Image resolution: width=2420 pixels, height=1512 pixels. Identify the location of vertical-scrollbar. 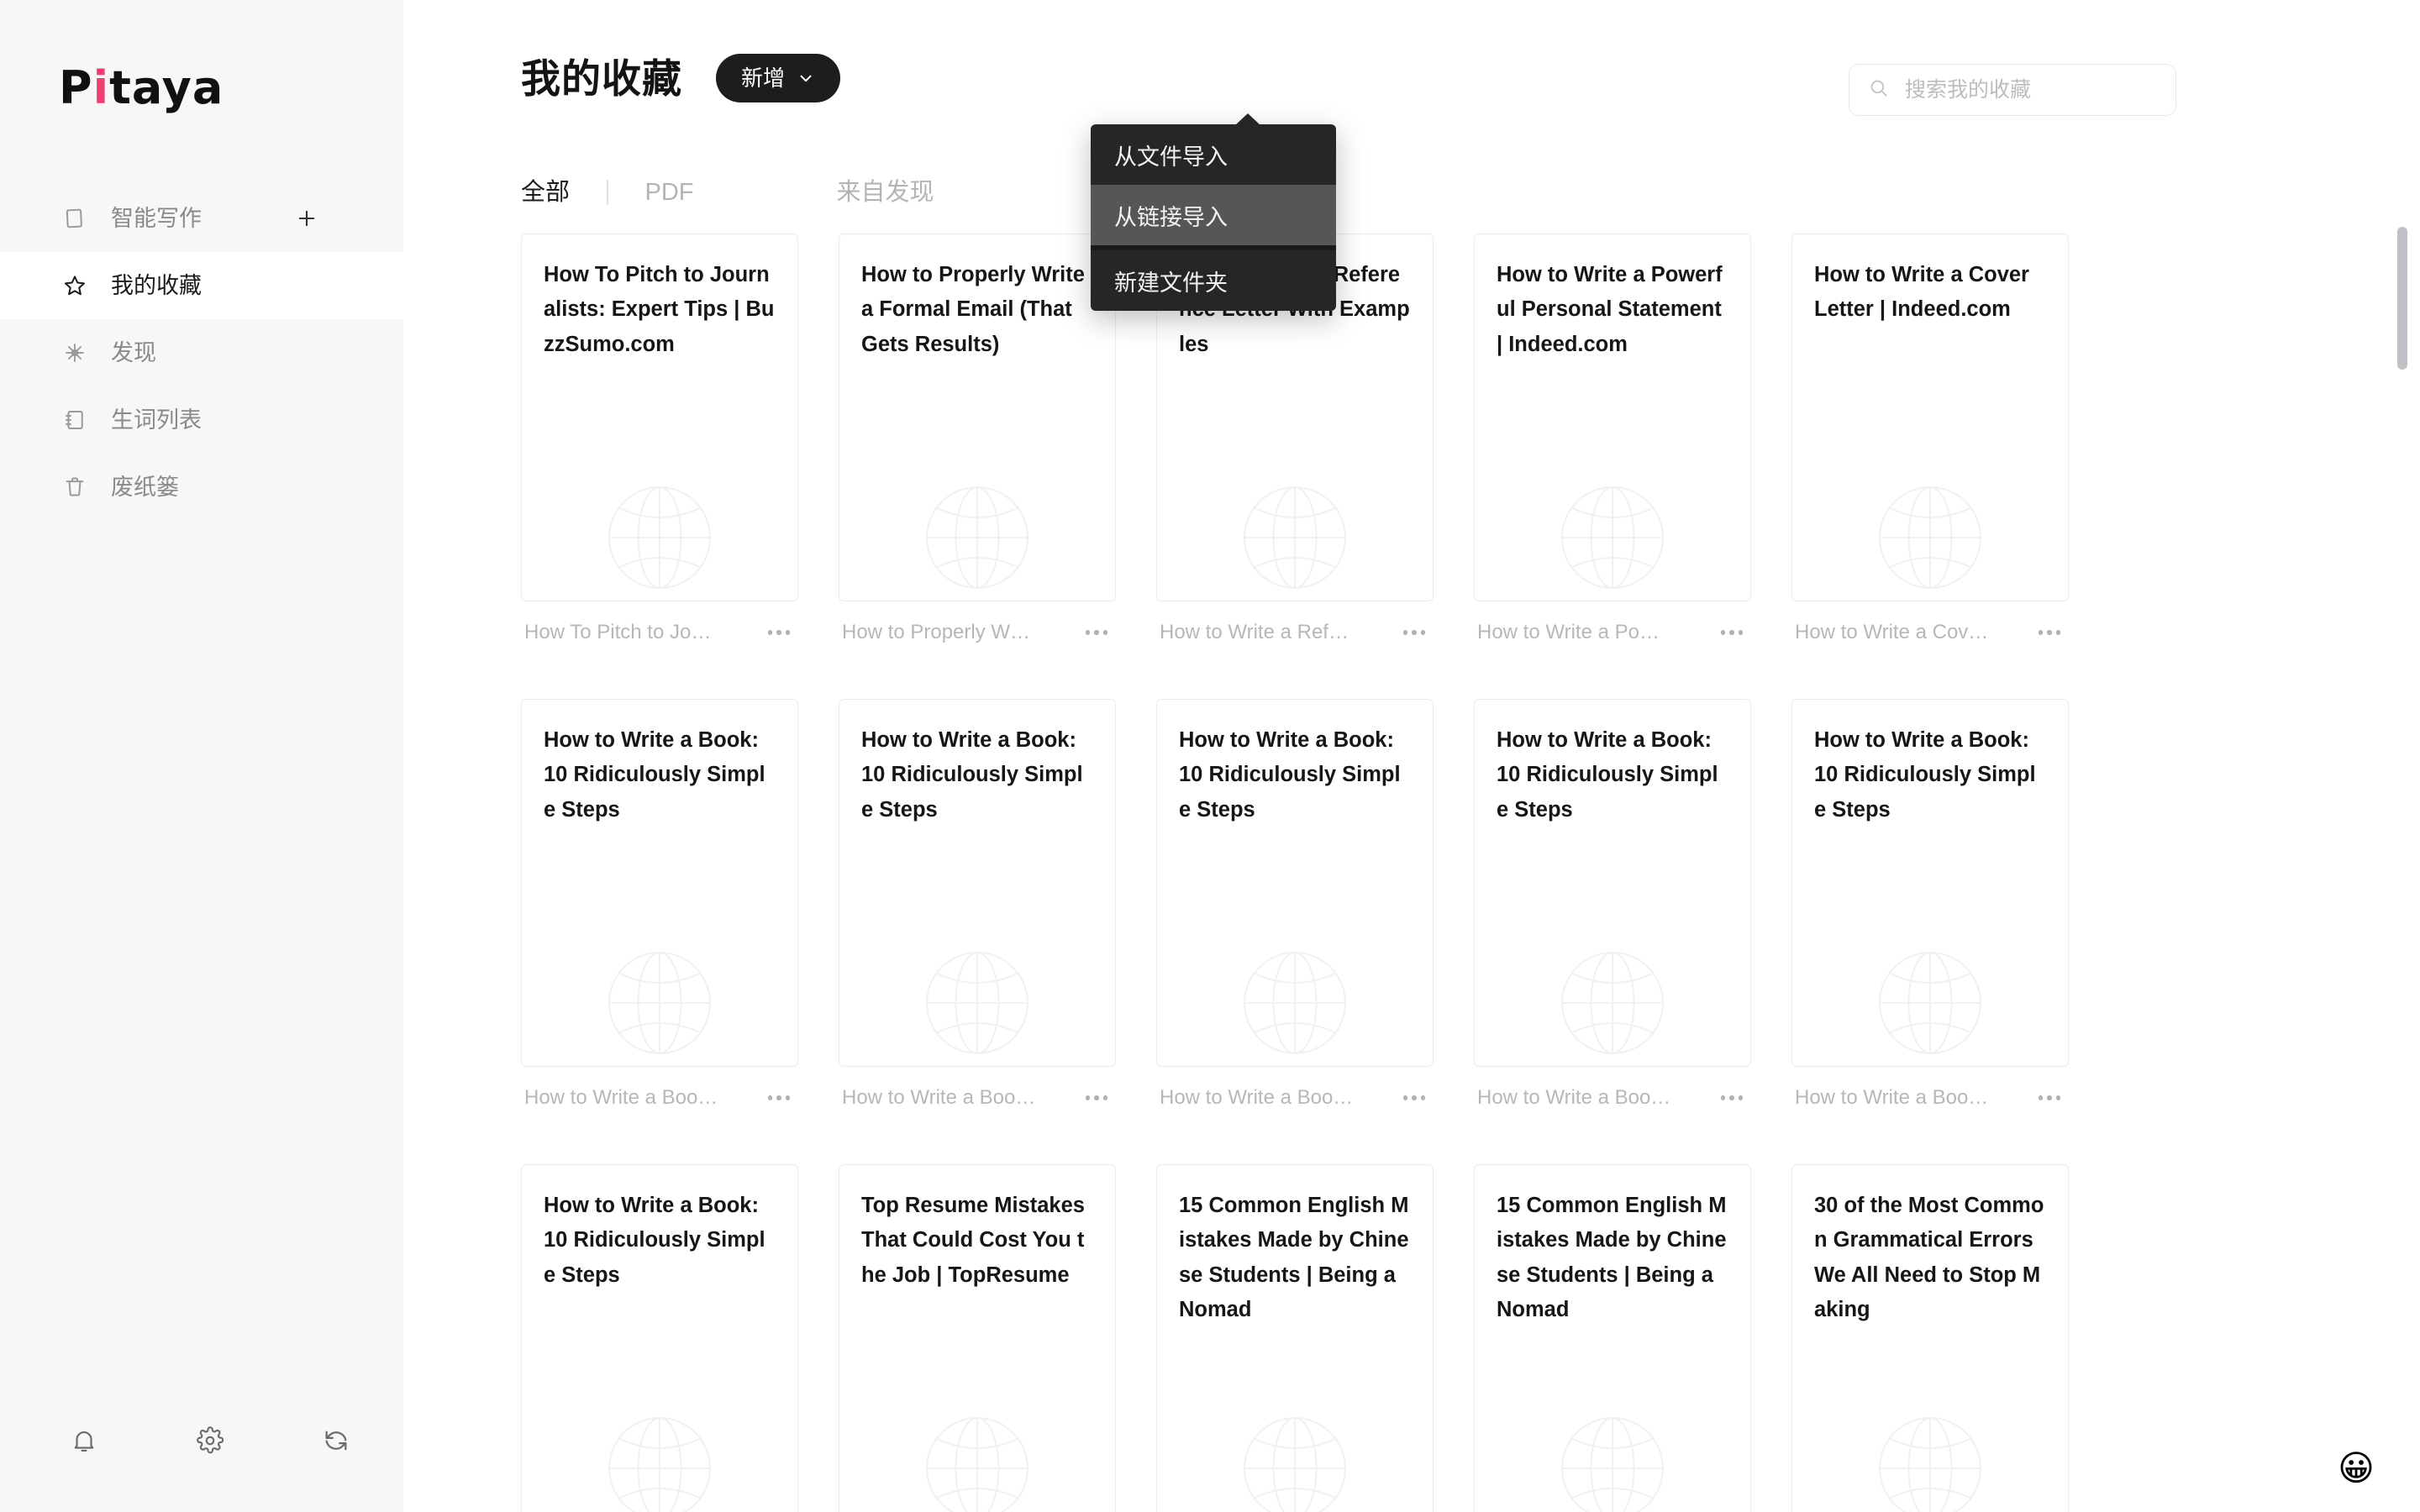
(2402, 756).